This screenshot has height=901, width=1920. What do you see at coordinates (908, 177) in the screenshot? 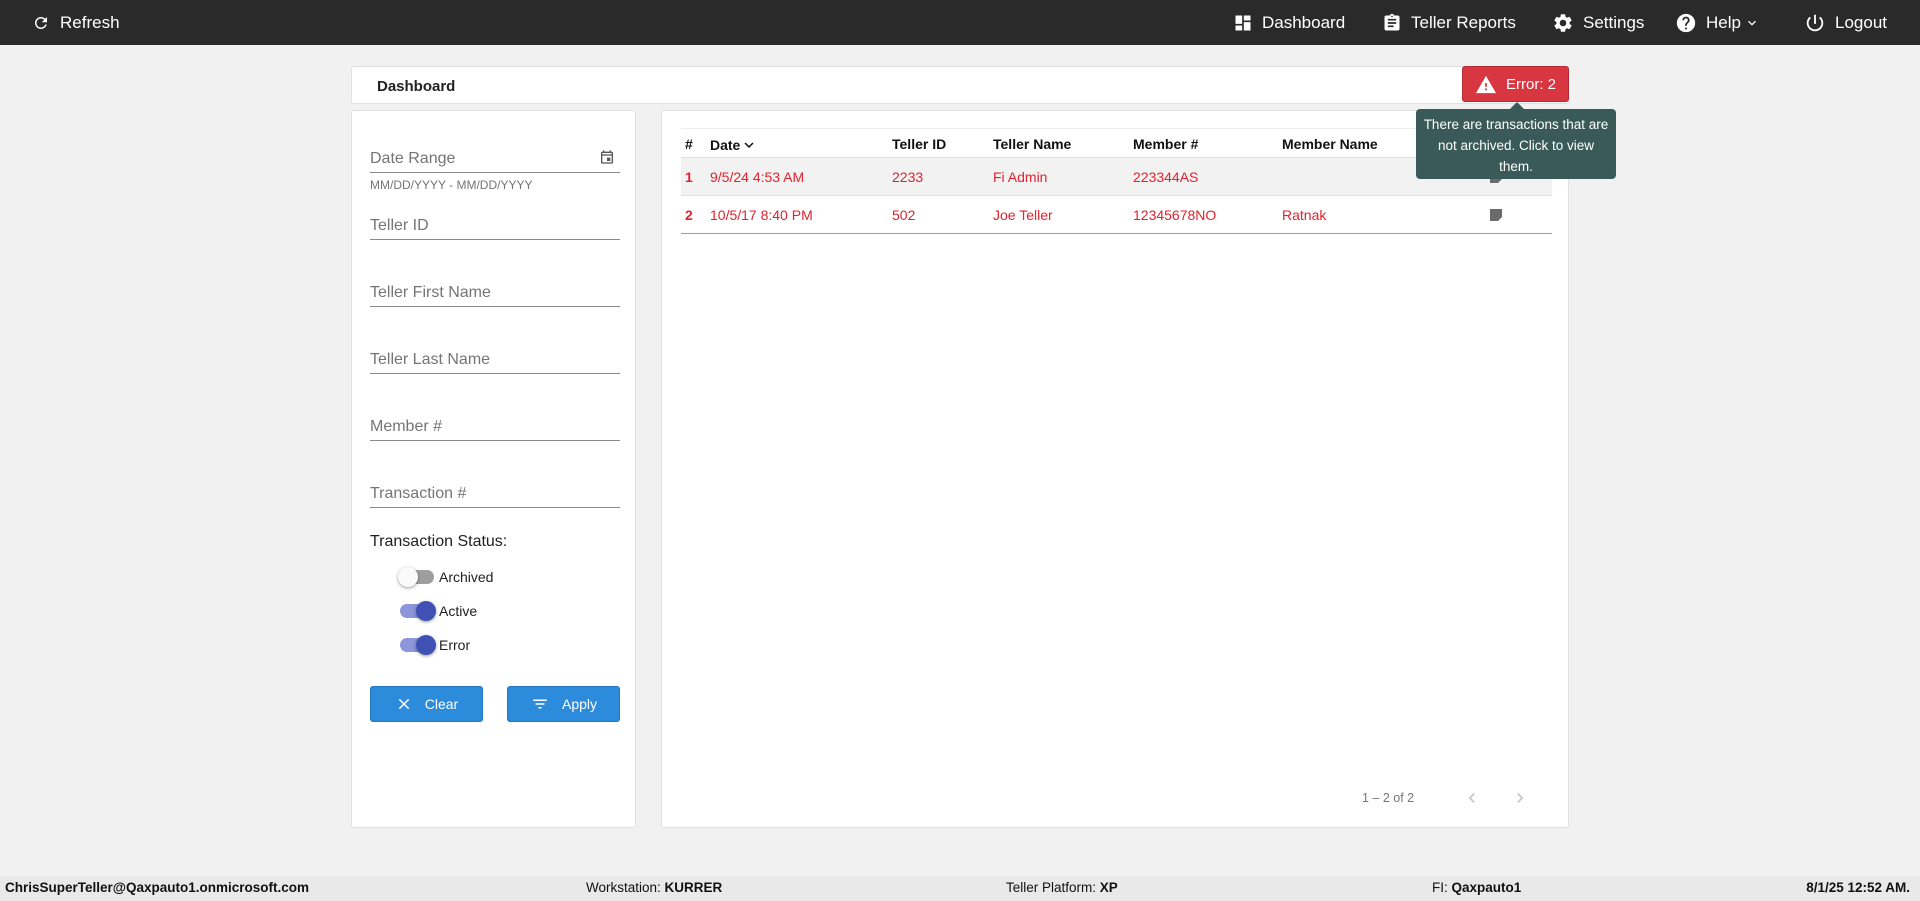
I see `row-teller-id: 2233` at bounding box center [908, 177].